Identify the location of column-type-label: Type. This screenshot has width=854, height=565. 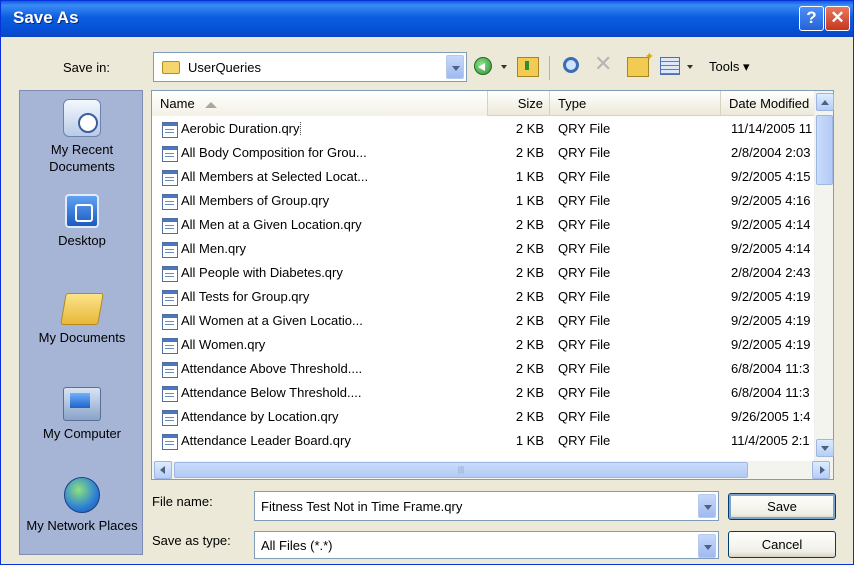
(572, 103).